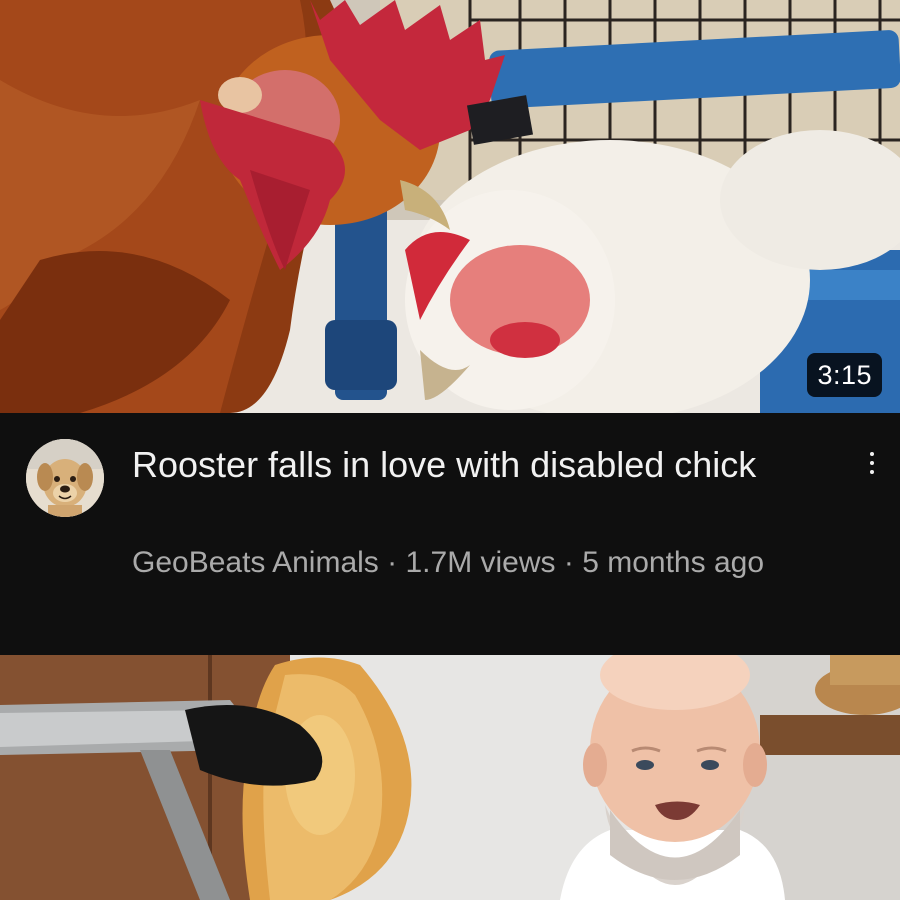  What do you see at coordinates (65, 478) in the screenshot?
I see `channel-avatar` at bounding box center [65, 478].